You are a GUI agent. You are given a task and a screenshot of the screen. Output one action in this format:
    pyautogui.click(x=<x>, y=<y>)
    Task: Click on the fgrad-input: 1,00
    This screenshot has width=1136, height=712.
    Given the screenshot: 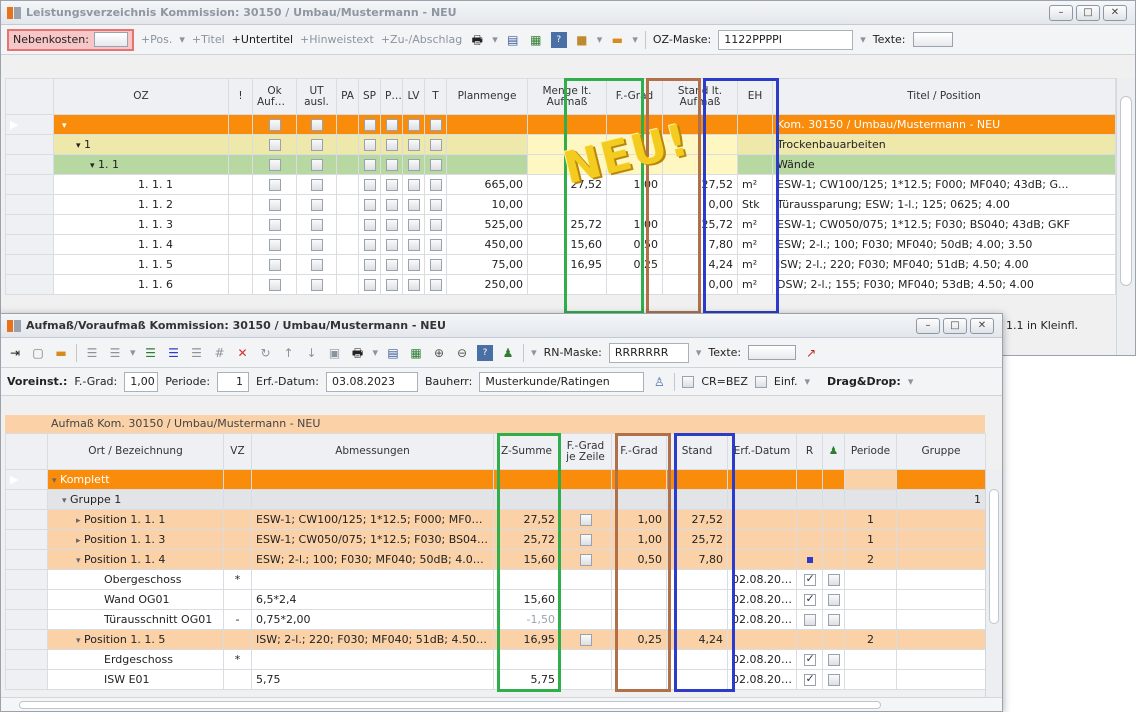 What is the action you would take?
    pyautogui.click(x=141, y=381)
    